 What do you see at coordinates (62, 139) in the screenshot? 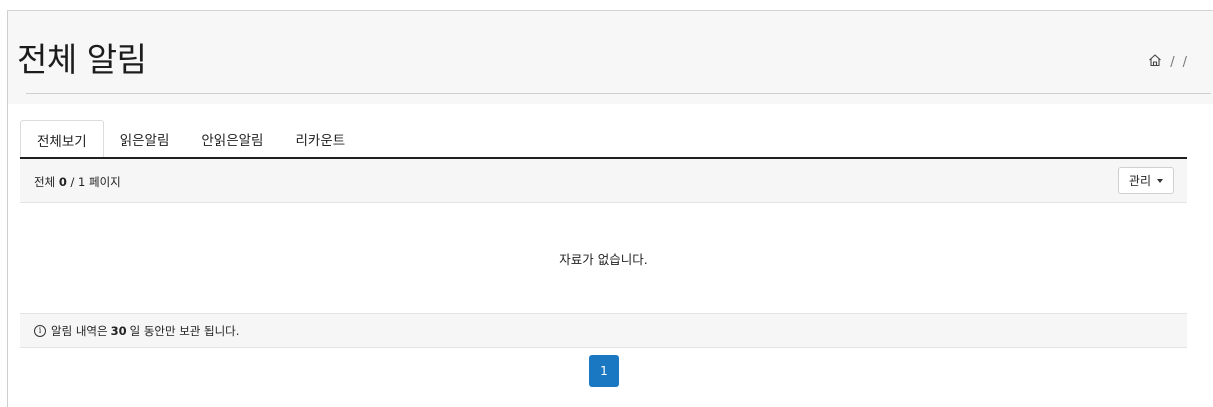
I see `tab-all: 전체보기` at bounding box center [62, 139].